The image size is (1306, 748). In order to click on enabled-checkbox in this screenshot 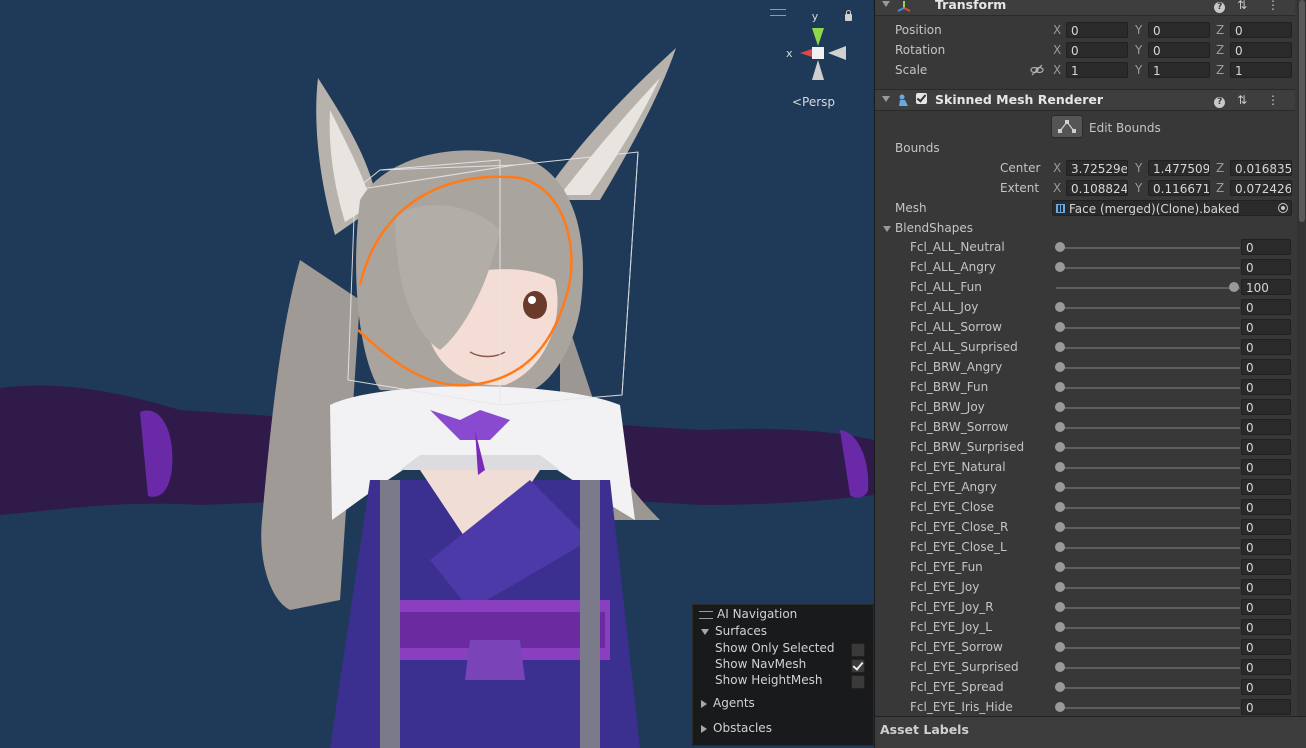, I will do `click(921, 98)`.